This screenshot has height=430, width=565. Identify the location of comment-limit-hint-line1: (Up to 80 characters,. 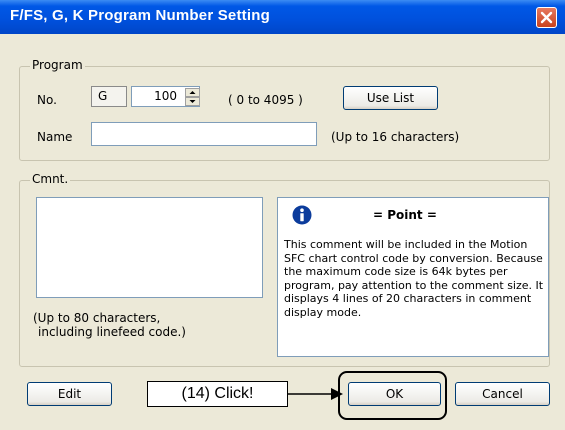
(97, 318).